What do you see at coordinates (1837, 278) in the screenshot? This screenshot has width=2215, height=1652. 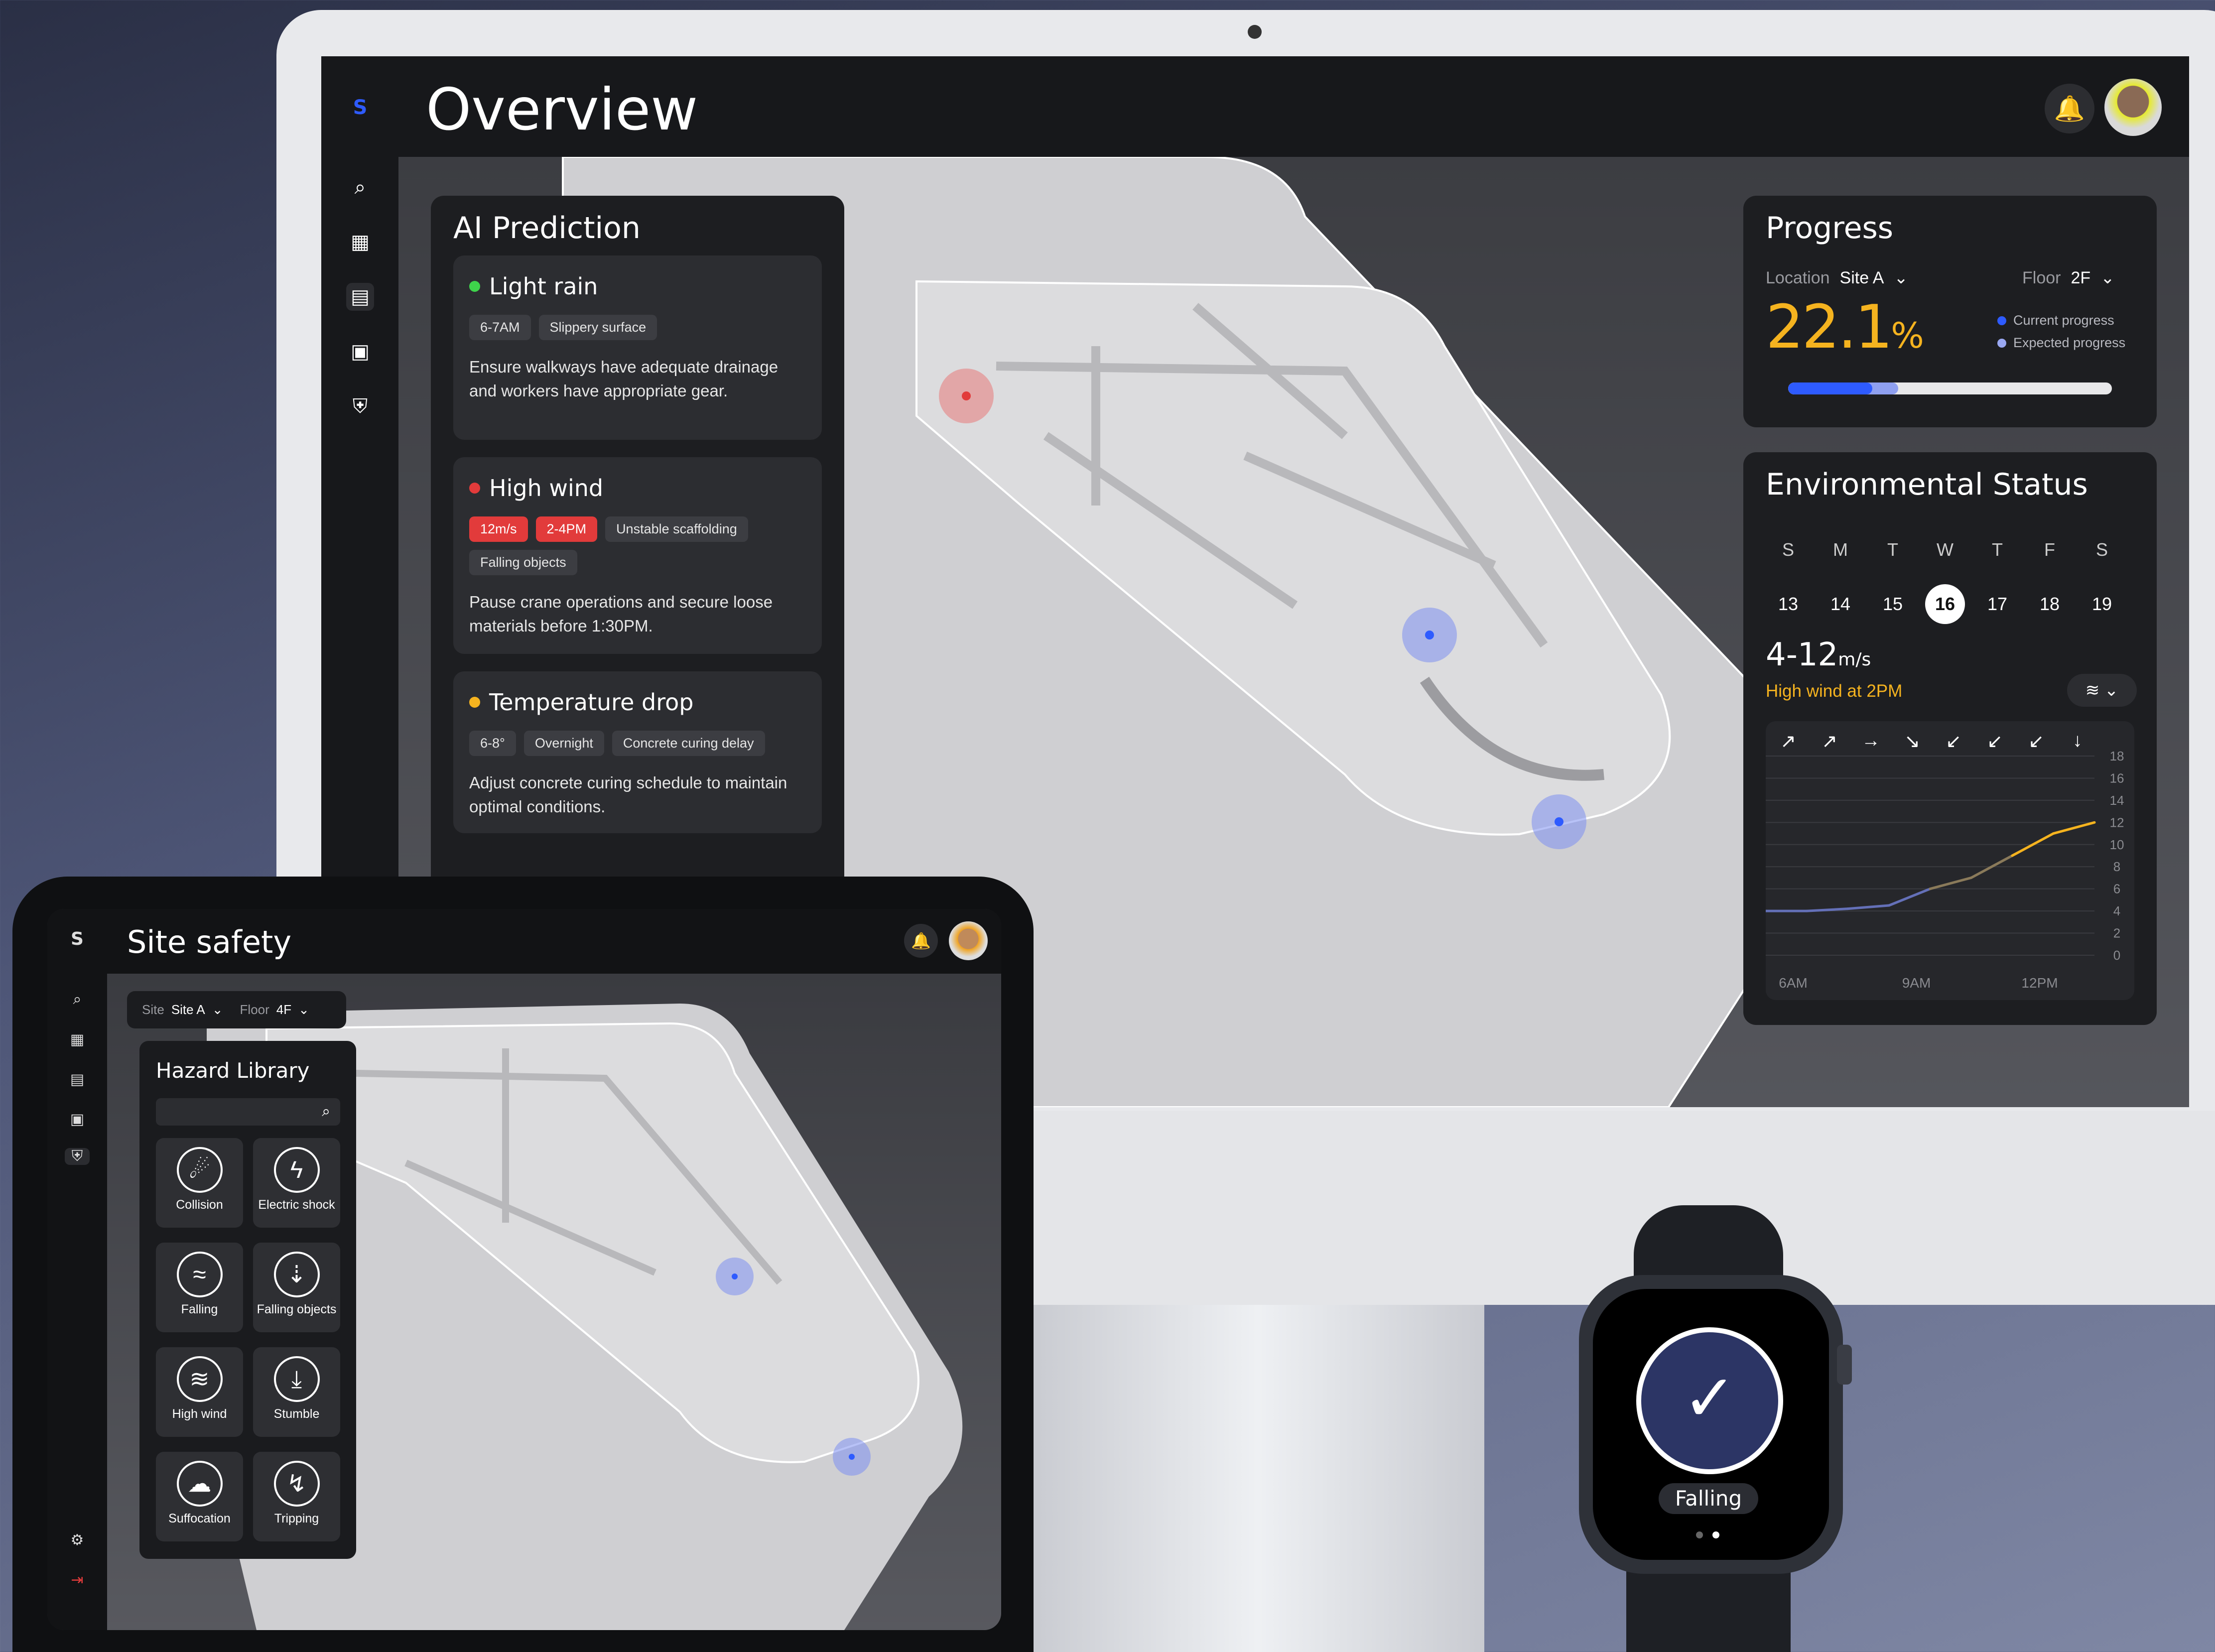 I see `location-select: Location Site A ⌄` at bounding box center [1837, 278].